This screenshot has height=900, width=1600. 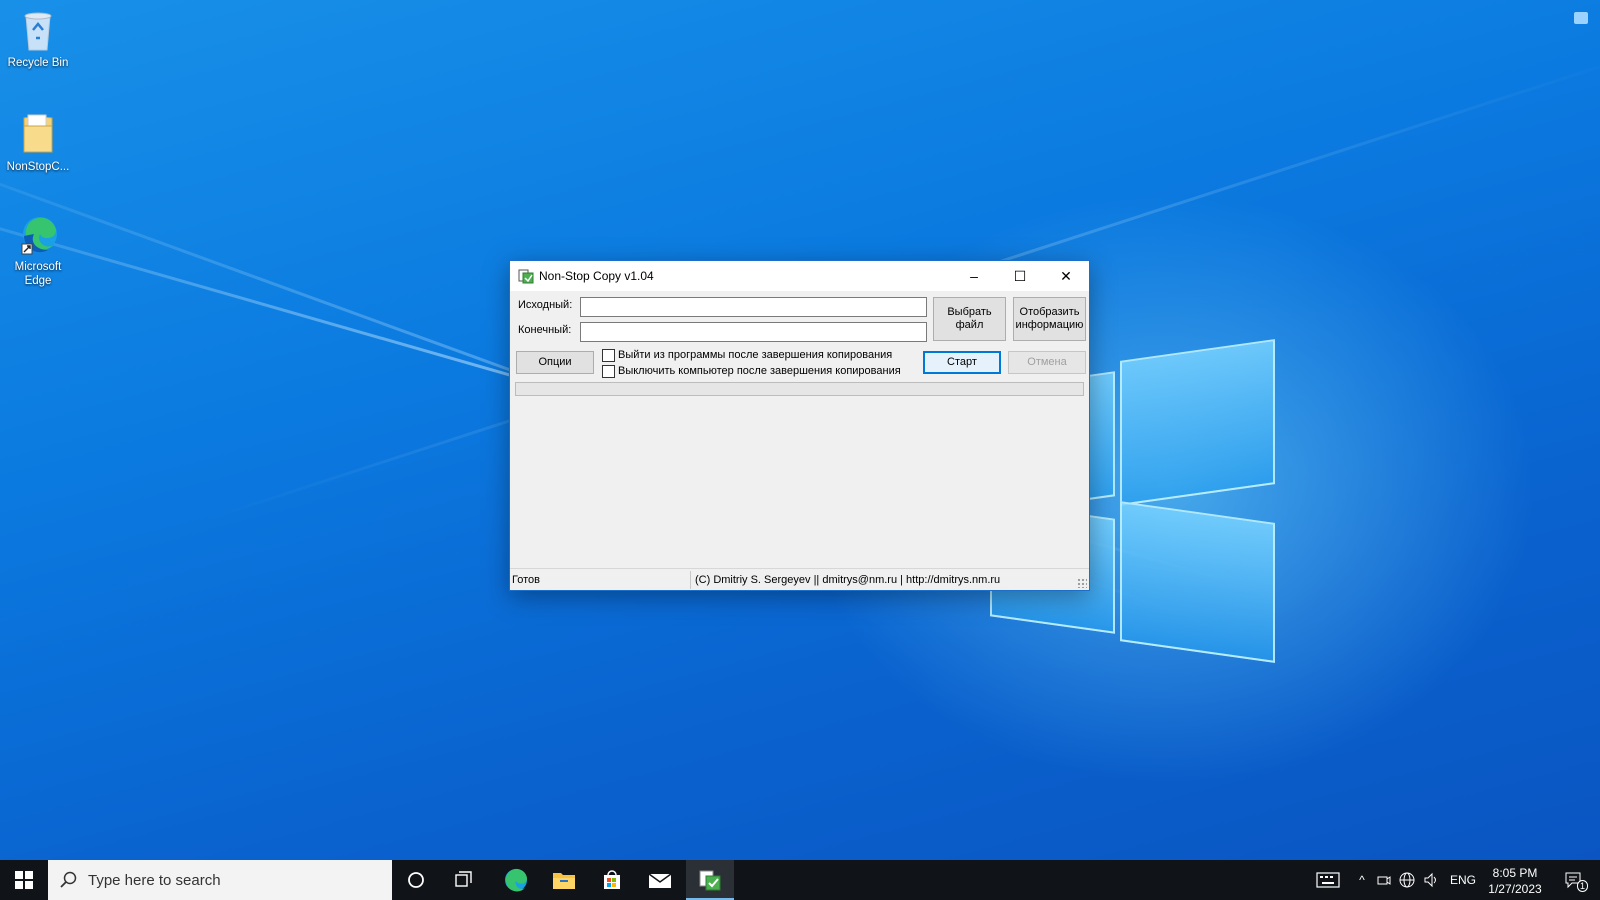 What do you see at coordinates (753, 332) in the screenshot?
I see `destination-path-field` at bounding box center [753, 332].